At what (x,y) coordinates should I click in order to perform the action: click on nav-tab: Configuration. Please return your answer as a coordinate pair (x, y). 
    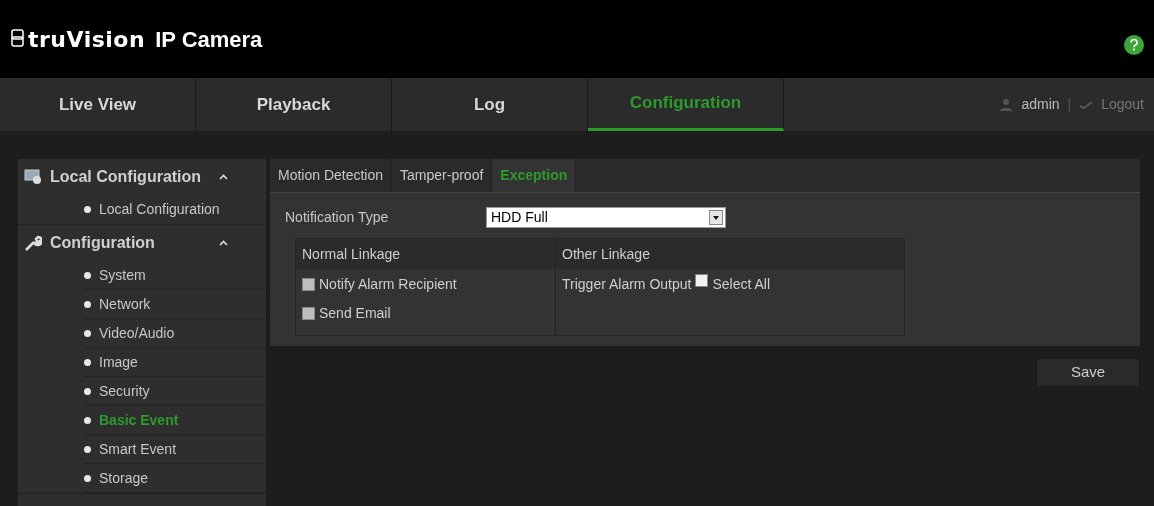
    Looking at the image, I should click on (686, 104).